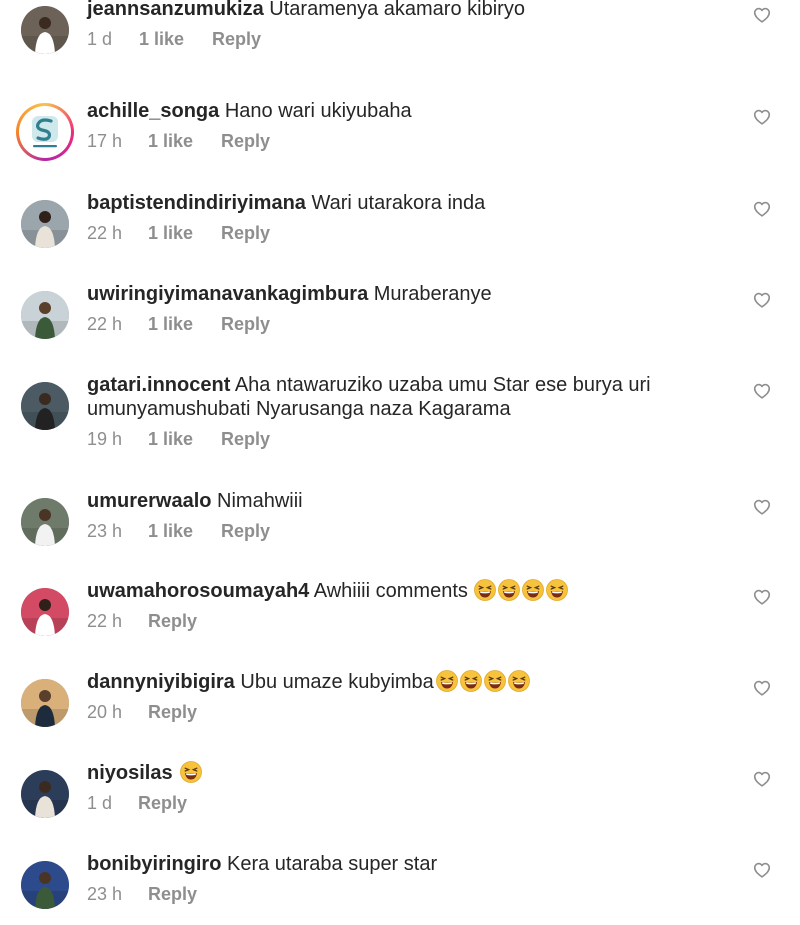  Describe the element at coordinates (432, 294) in the screenshot. I see `comment-text: Muraberanye` at that location.